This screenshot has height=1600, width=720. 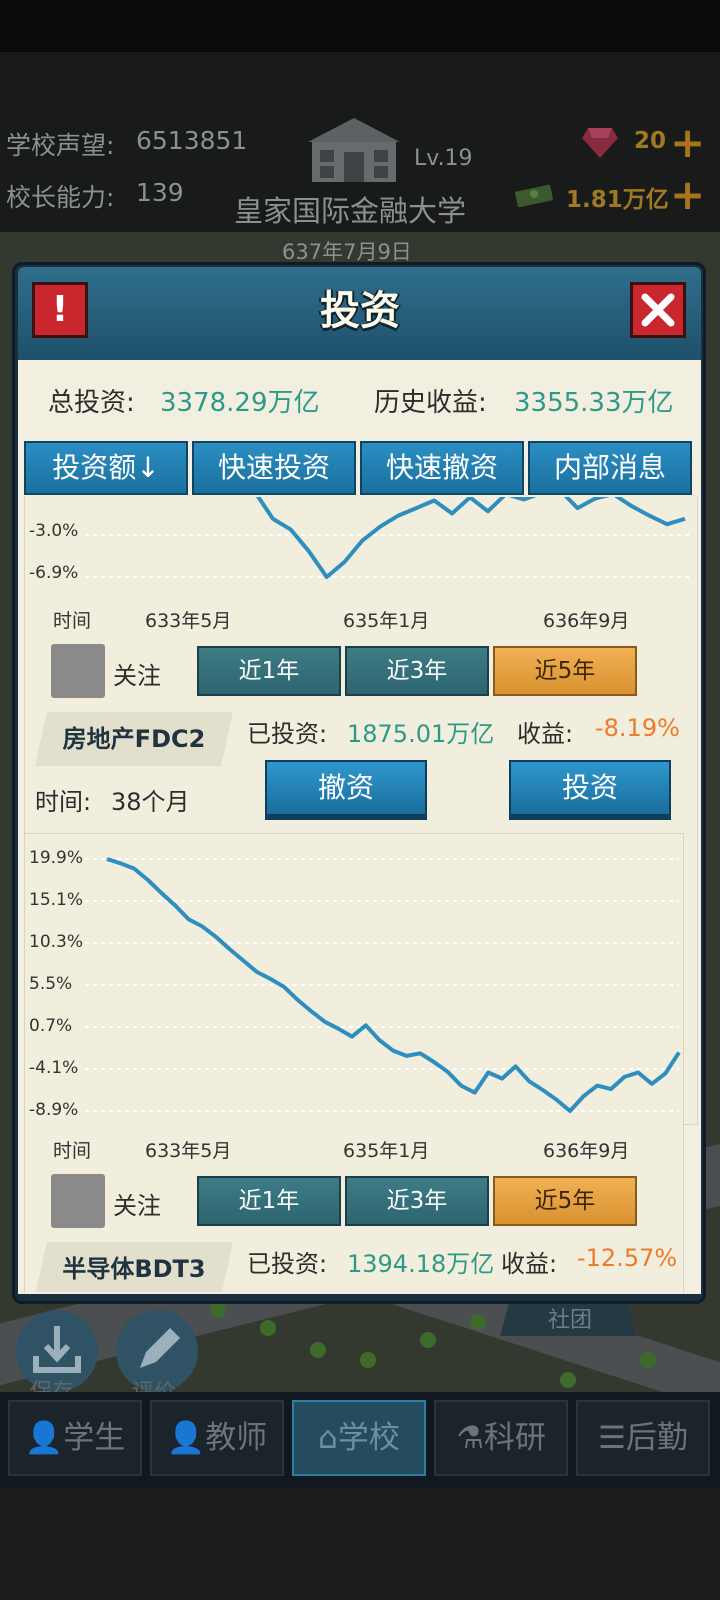 What do you see at coordinates (430, 403) in the screenshot?
I see `history-profit-label: 历史收益:` at bounding box center [430, 403].